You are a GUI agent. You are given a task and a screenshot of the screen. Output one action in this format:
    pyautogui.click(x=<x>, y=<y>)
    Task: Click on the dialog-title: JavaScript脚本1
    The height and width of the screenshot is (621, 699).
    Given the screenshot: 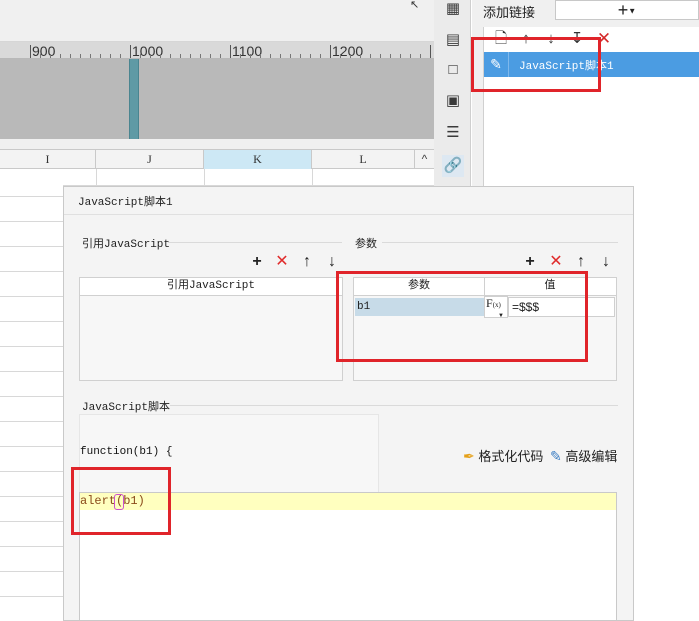 What is the action you would take?
    pyautogui.click(x=125, y=203)
    